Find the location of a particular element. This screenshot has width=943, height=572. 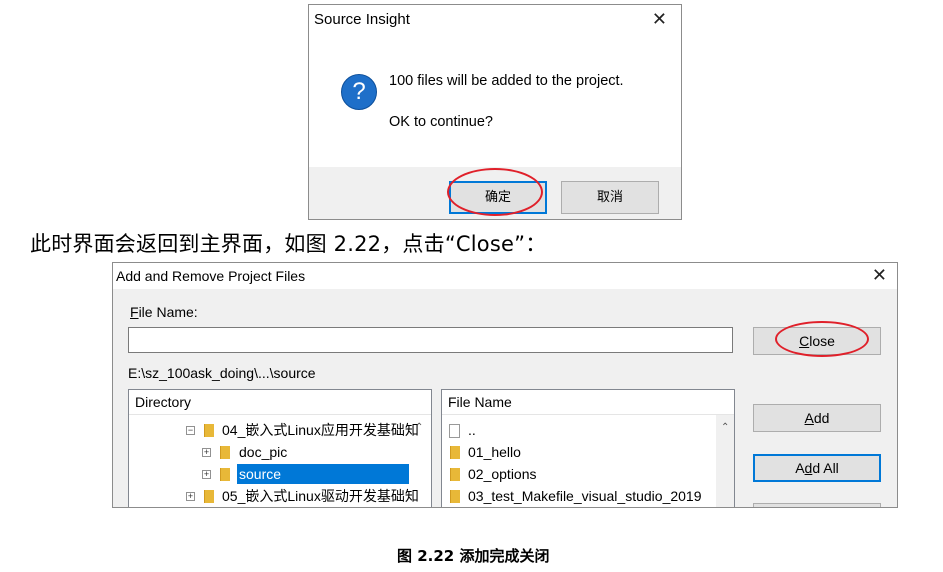

dialog-titlebar: Add and Remove Project Files ✕ is located at coordinates (505, 276).